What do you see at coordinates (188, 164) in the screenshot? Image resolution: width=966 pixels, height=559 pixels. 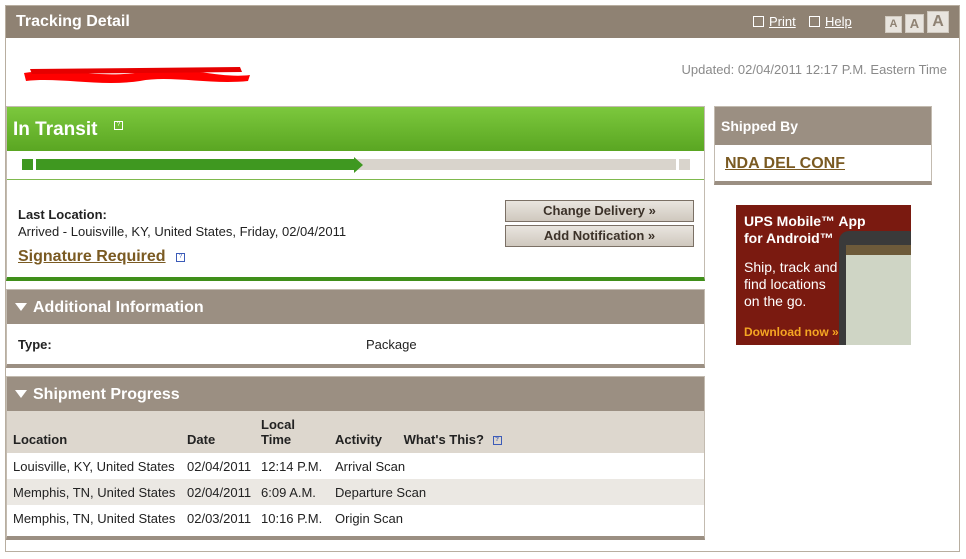 I see `progress-fill` at bounding box center [188, 164].